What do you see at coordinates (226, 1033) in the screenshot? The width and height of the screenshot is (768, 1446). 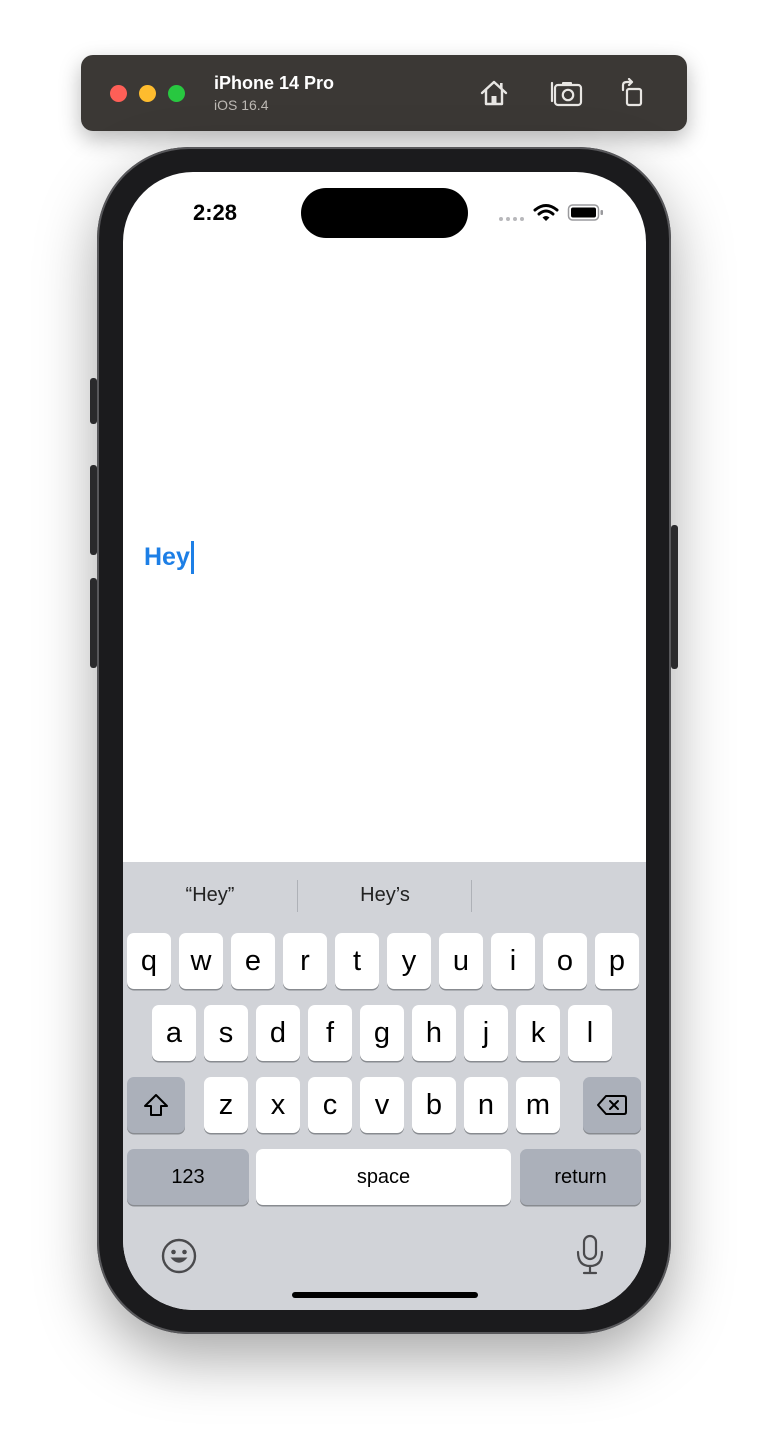 I see `key-s: s` at bounding box center [226, 1033].